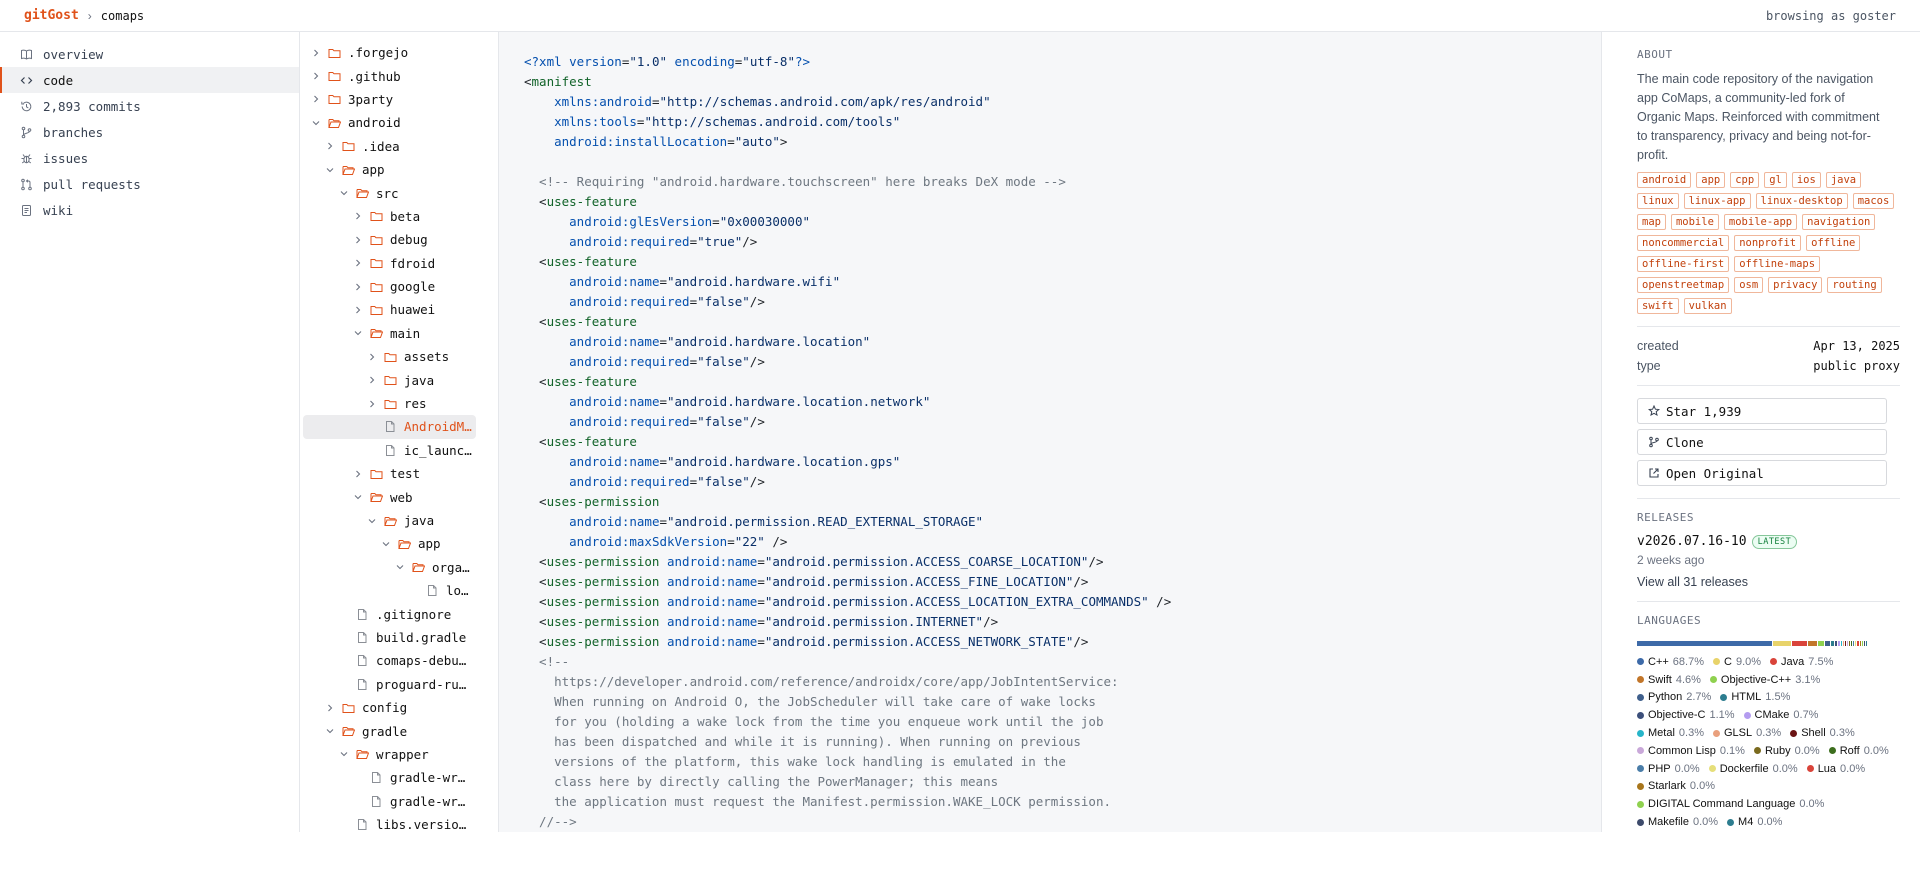 The width and height of the screenshot is (1920, 879). I want to click on nav-item-pull-requests: pull requests, so click(149, 184).